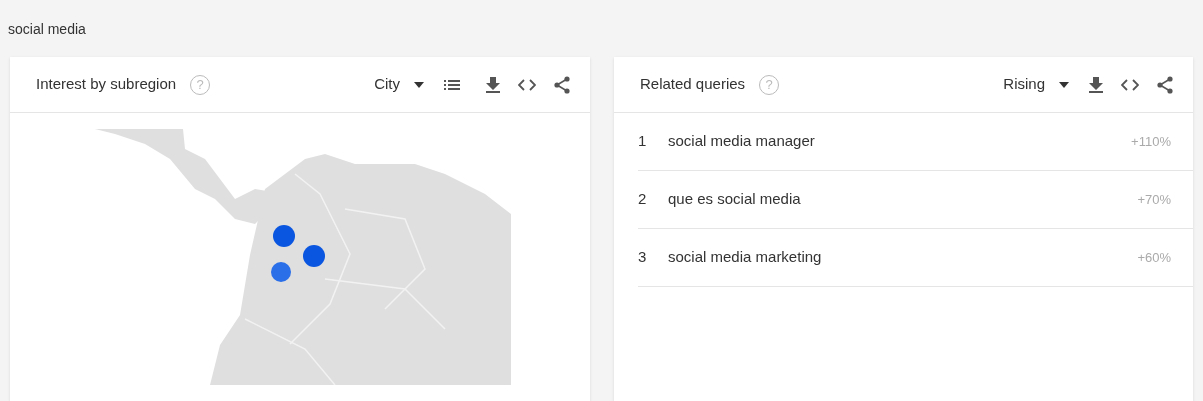  I want to click on panel-title: Interest by subregion, so click(106, 84).